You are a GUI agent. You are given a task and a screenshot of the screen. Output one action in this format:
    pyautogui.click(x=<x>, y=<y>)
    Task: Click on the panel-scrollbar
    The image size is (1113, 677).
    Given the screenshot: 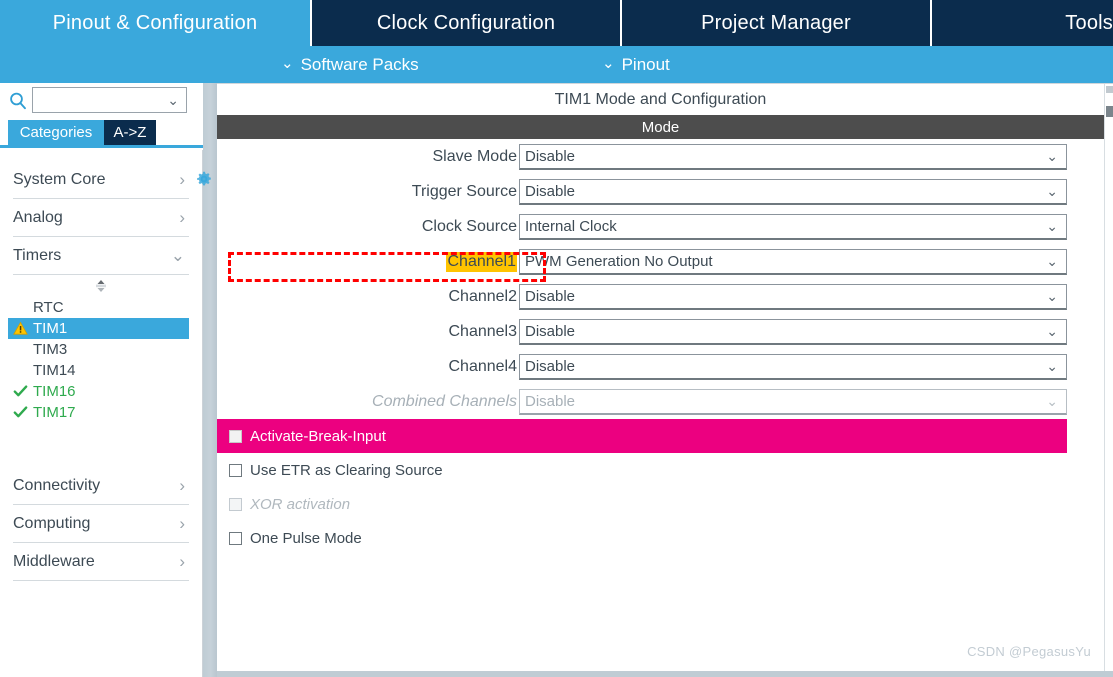 What is the action you would take?
    pyautogui.click(x=1108, y=380)
    